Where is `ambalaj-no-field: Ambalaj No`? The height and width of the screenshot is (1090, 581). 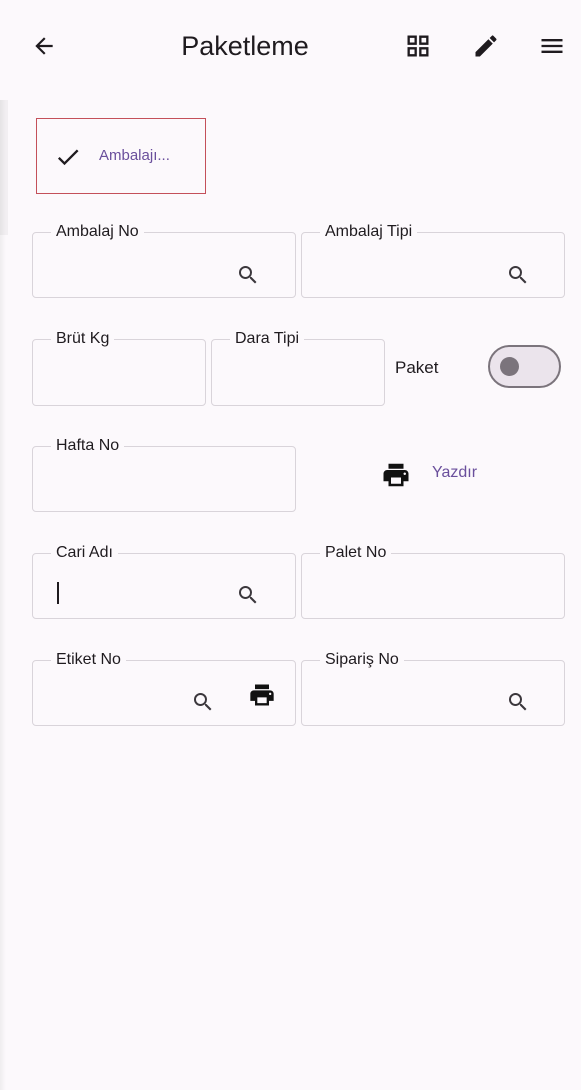 ambalaj-no-field: Ambalaj No is located at coordinates (164, 260).